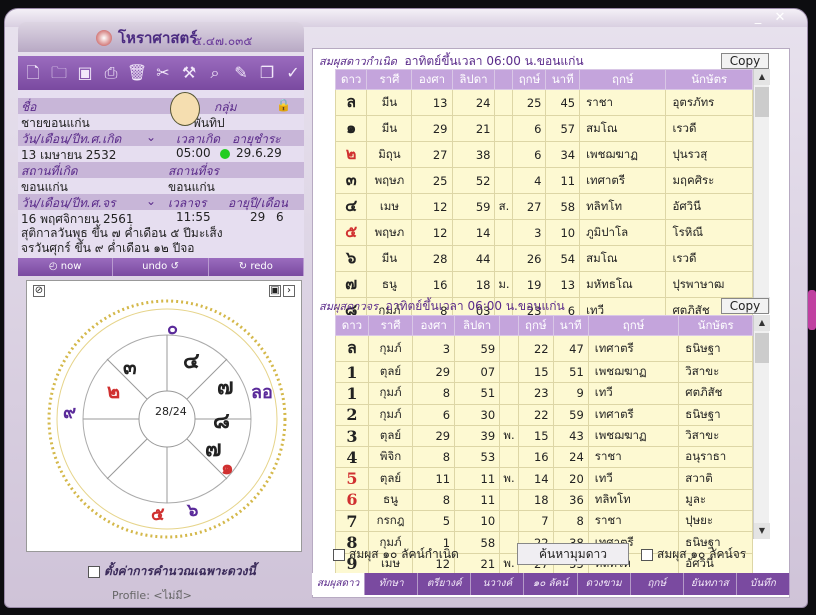 Image resolution: width=816 pixels, height=615 pixels. Describe the element at coordinates (94, 571) in the screenshot. I see `calc-checkbox` at that location.